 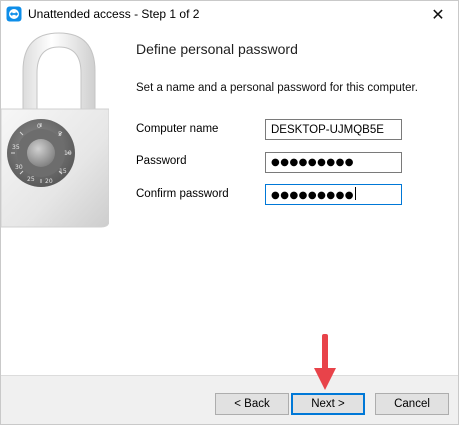 I want to click on window-title: Unattended access - Step 1 of 2, so click(x=114, y=14).